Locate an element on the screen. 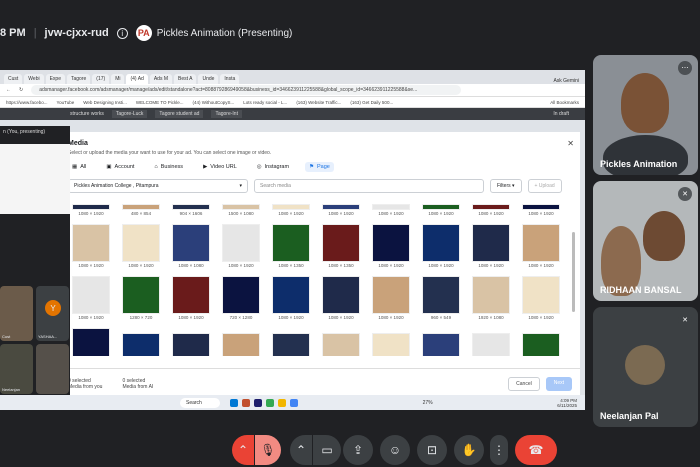 The image size is (700, 467). browser-tab: Insta is located at coordinates (230, 79).